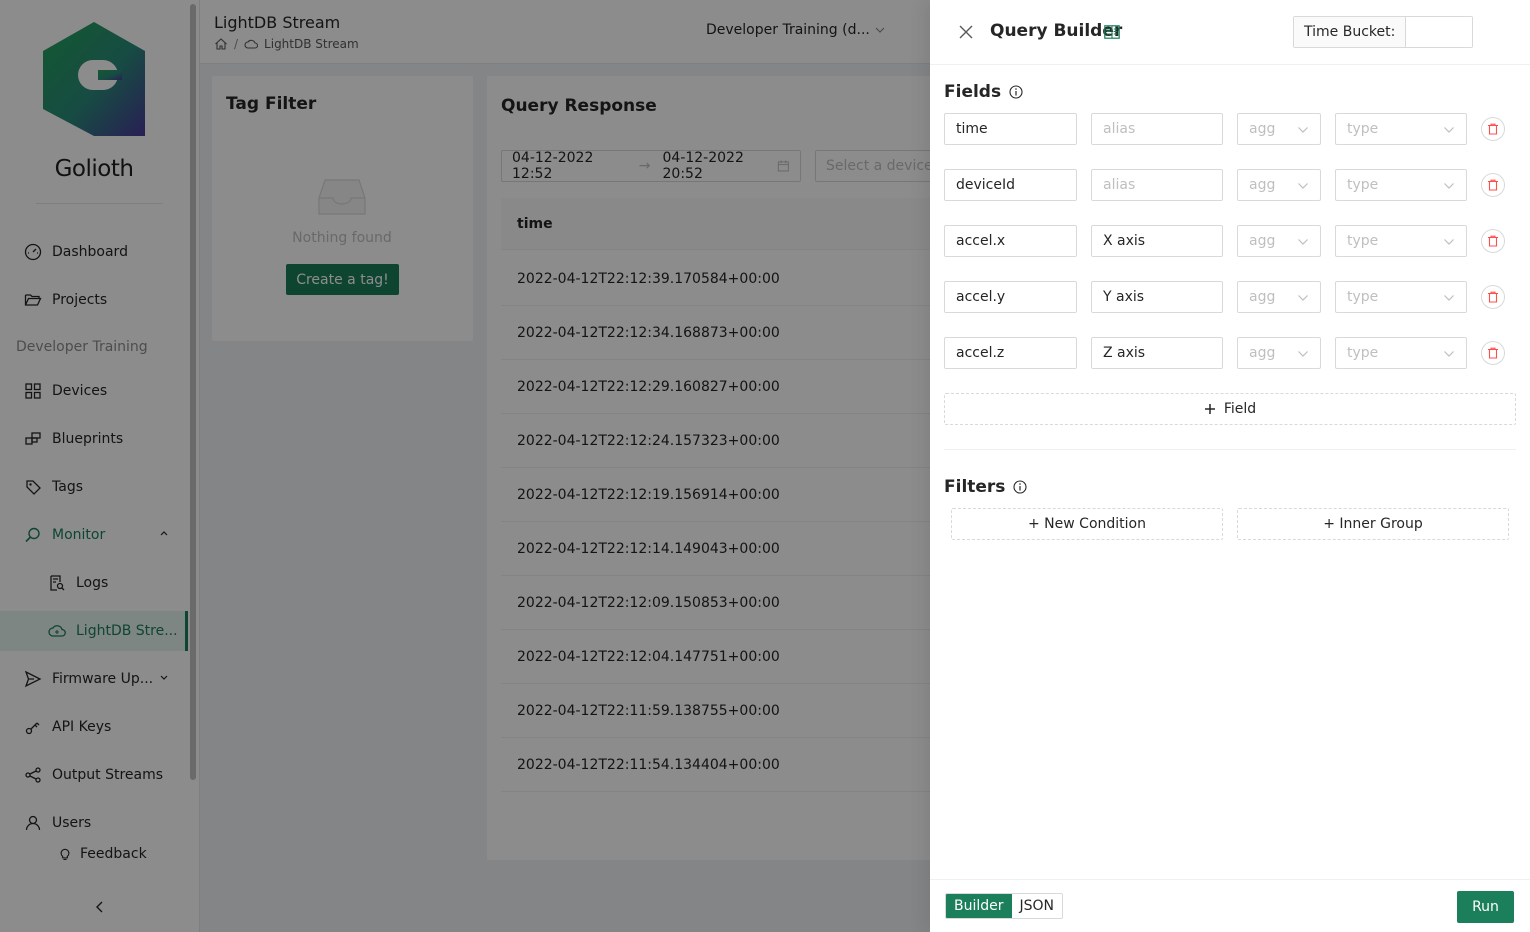 This screenshot has height=932, width=1530. Describe the element at coordinates (1439, 32) in the screenshot. I see `time-bucket-input` at that location.